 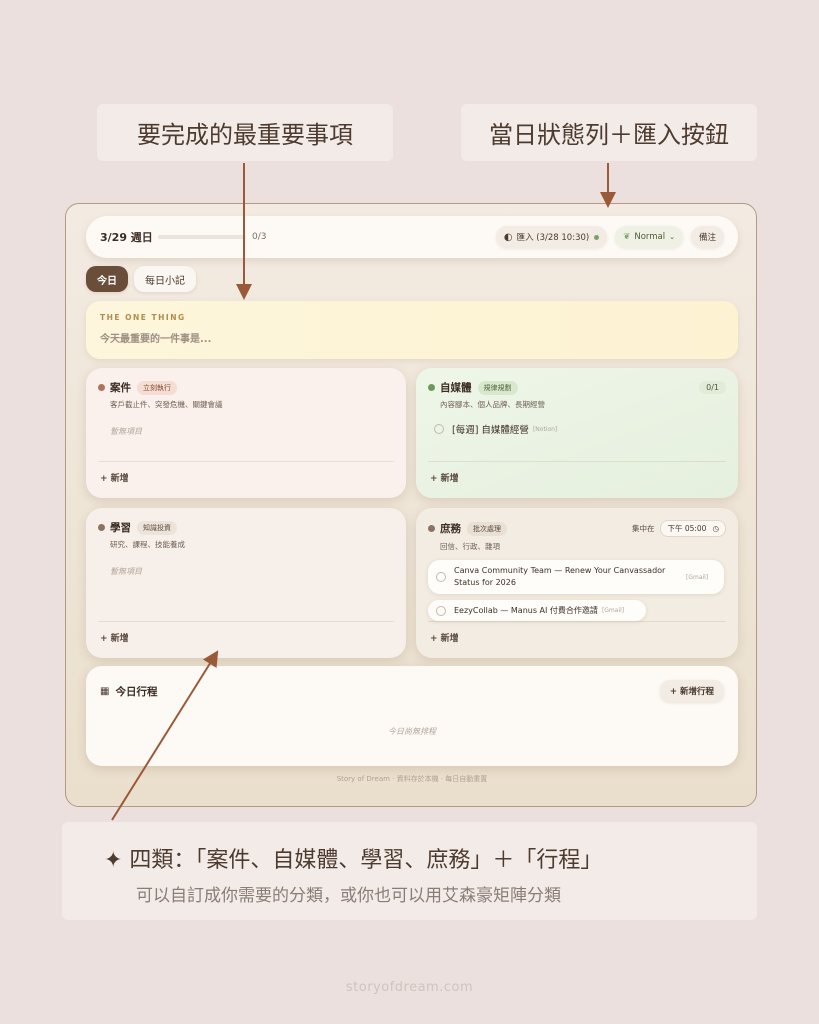 I want to click on cases-empty: 暫無項目, so click(x=126, y=431).